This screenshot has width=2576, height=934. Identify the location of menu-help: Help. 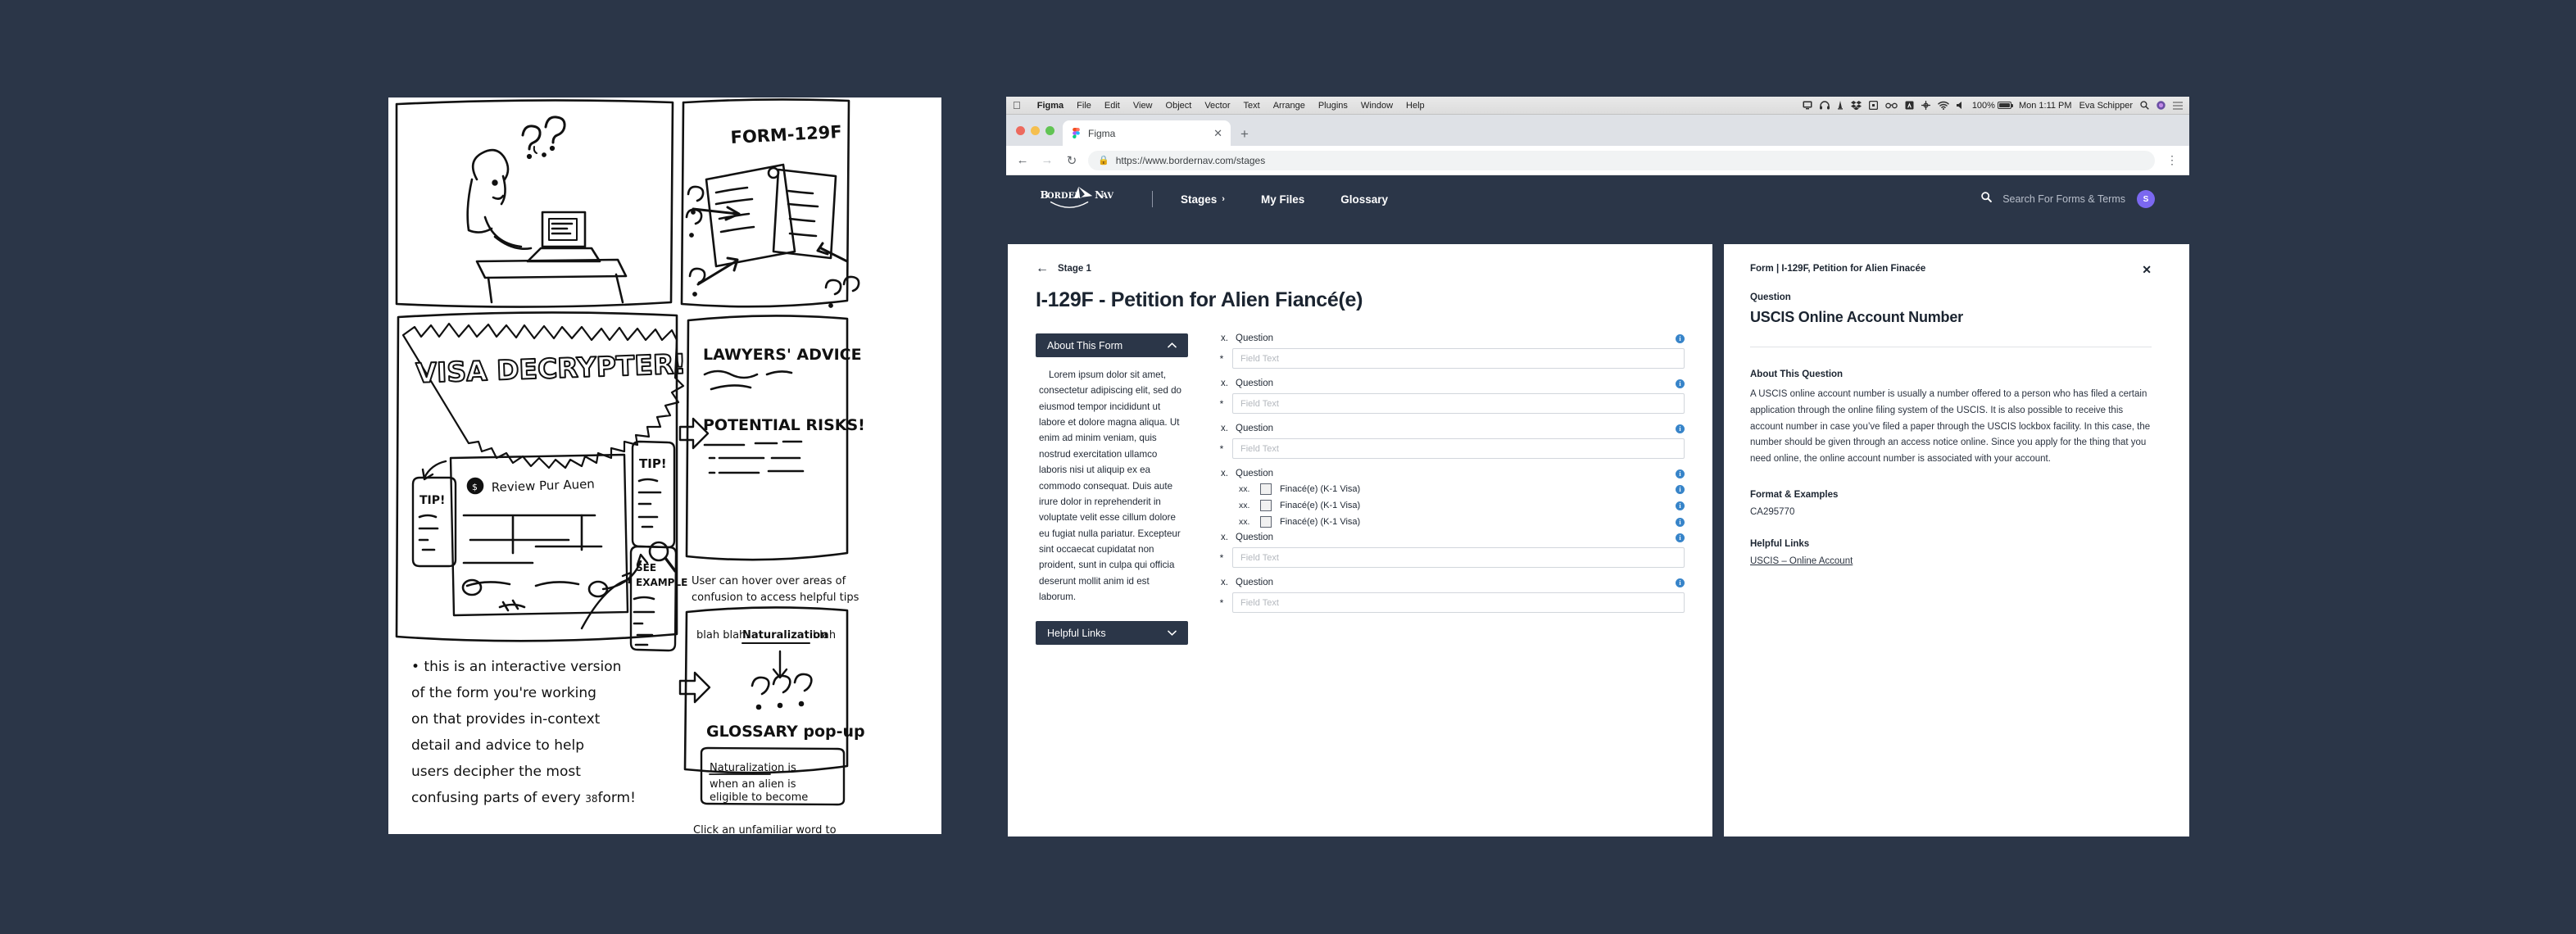
(1415, 106).